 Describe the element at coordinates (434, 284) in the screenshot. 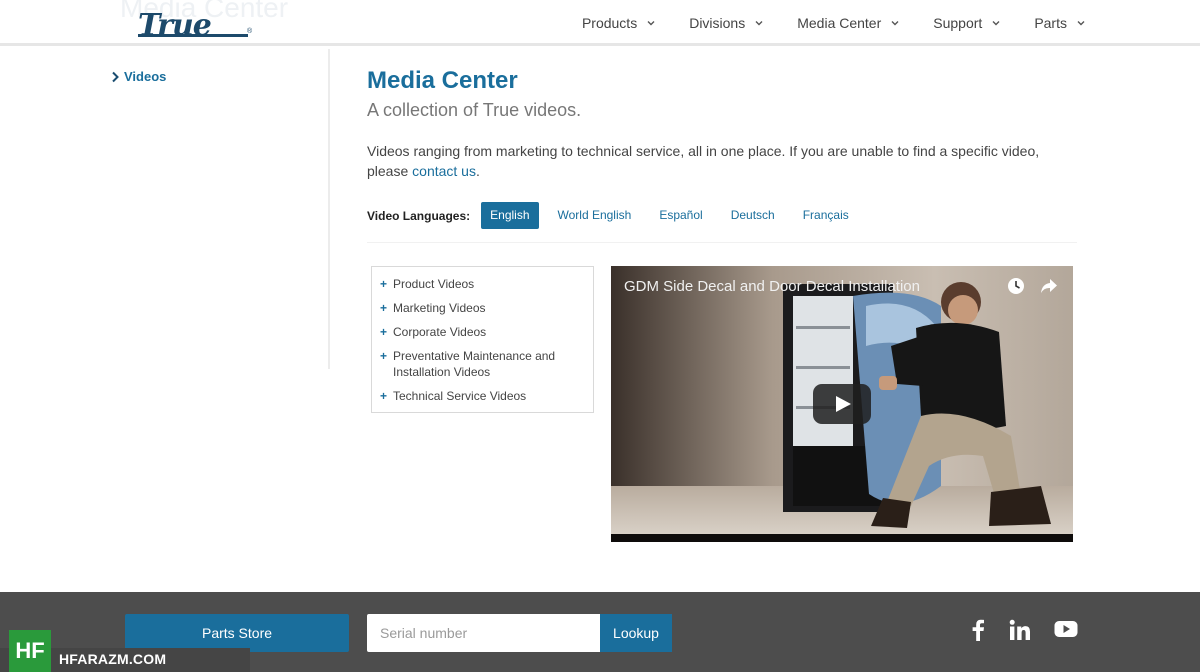

I see `category-label: Product Videos` at that location.